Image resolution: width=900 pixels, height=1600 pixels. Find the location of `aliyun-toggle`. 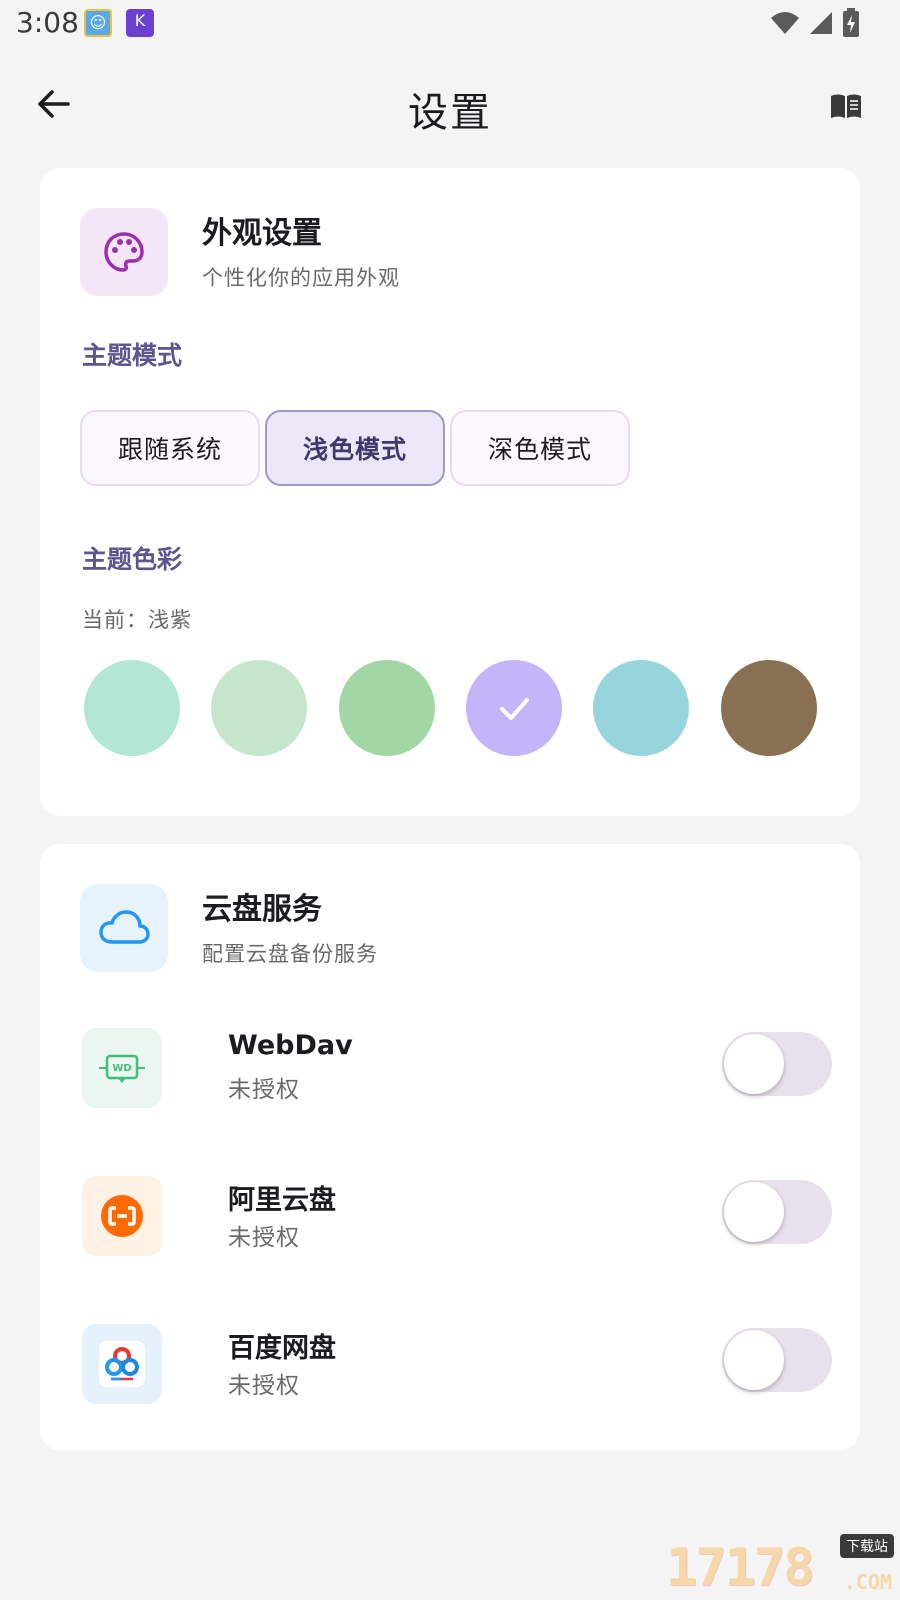

aliyun-toggle is located at coordinates (777, 1212).